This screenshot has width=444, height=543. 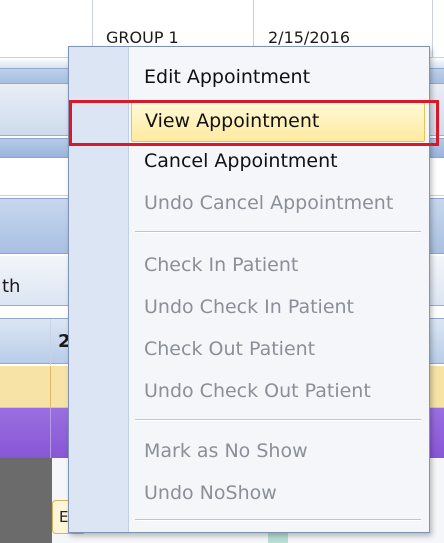 I want to click on menu-item-undo-check-out-patient: Undo Check Out Patient, so click(x=278, y=391).